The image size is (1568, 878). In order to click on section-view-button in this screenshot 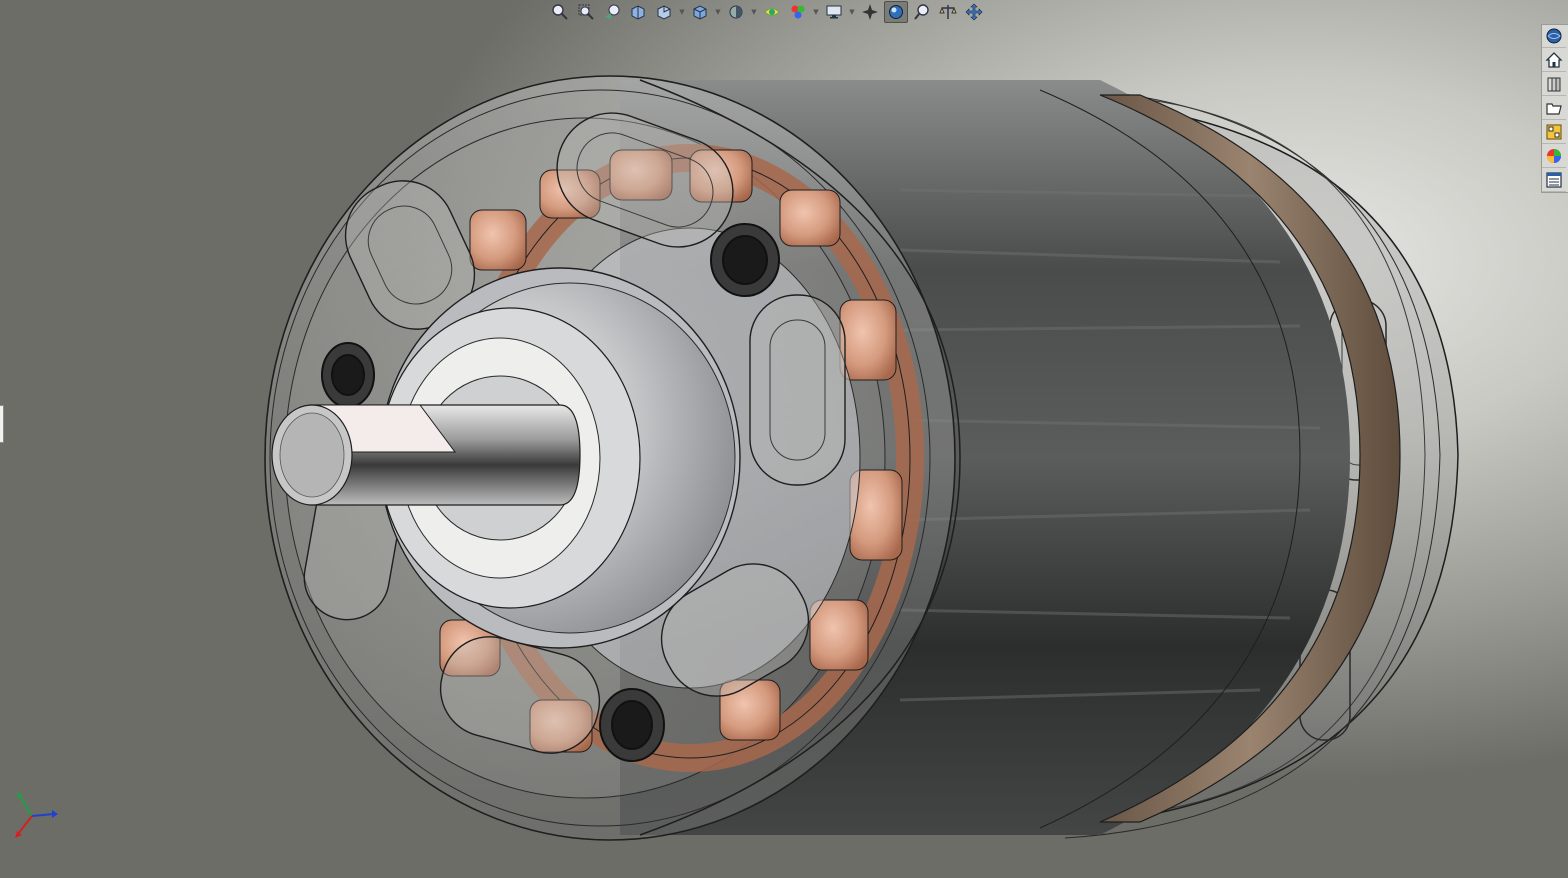, I will do `click(638, 12)`.